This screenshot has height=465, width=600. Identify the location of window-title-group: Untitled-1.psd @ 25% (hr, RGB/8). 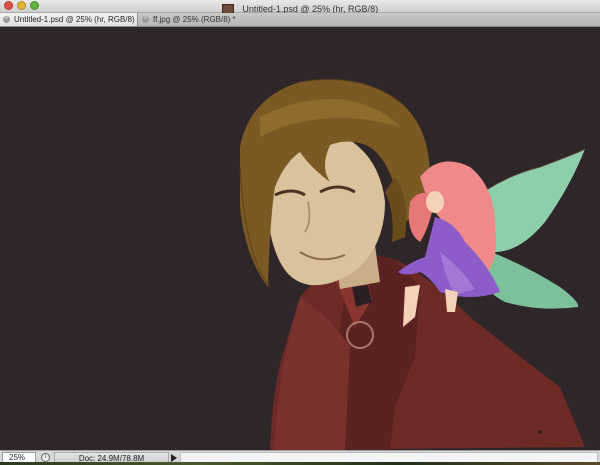
(300, 7).